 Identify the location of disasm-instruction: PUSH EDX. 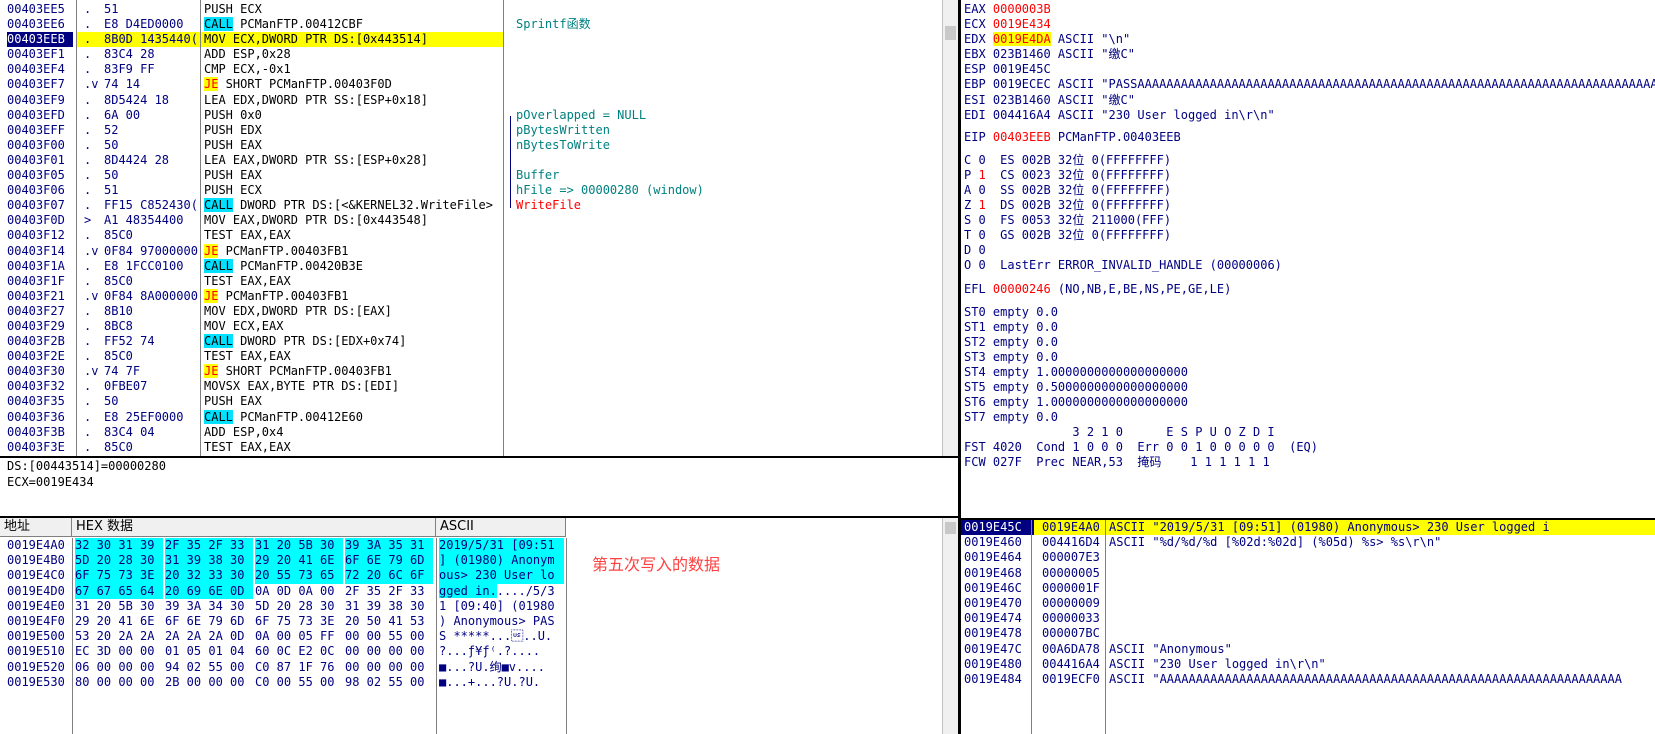
(353, 130).